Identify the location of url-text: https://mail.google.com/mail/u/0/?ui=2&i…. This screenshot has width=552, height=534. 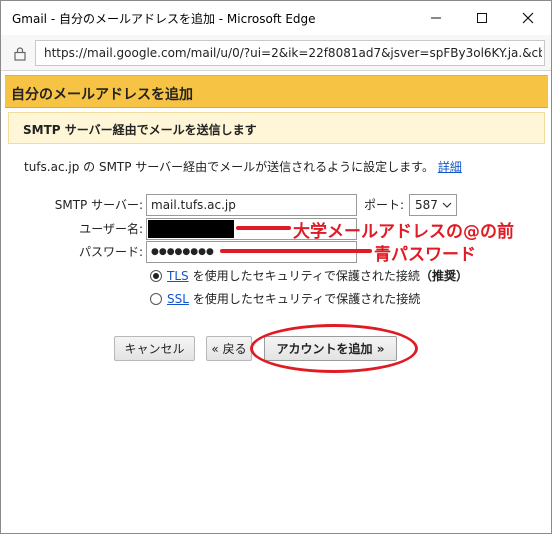
(293, 53).